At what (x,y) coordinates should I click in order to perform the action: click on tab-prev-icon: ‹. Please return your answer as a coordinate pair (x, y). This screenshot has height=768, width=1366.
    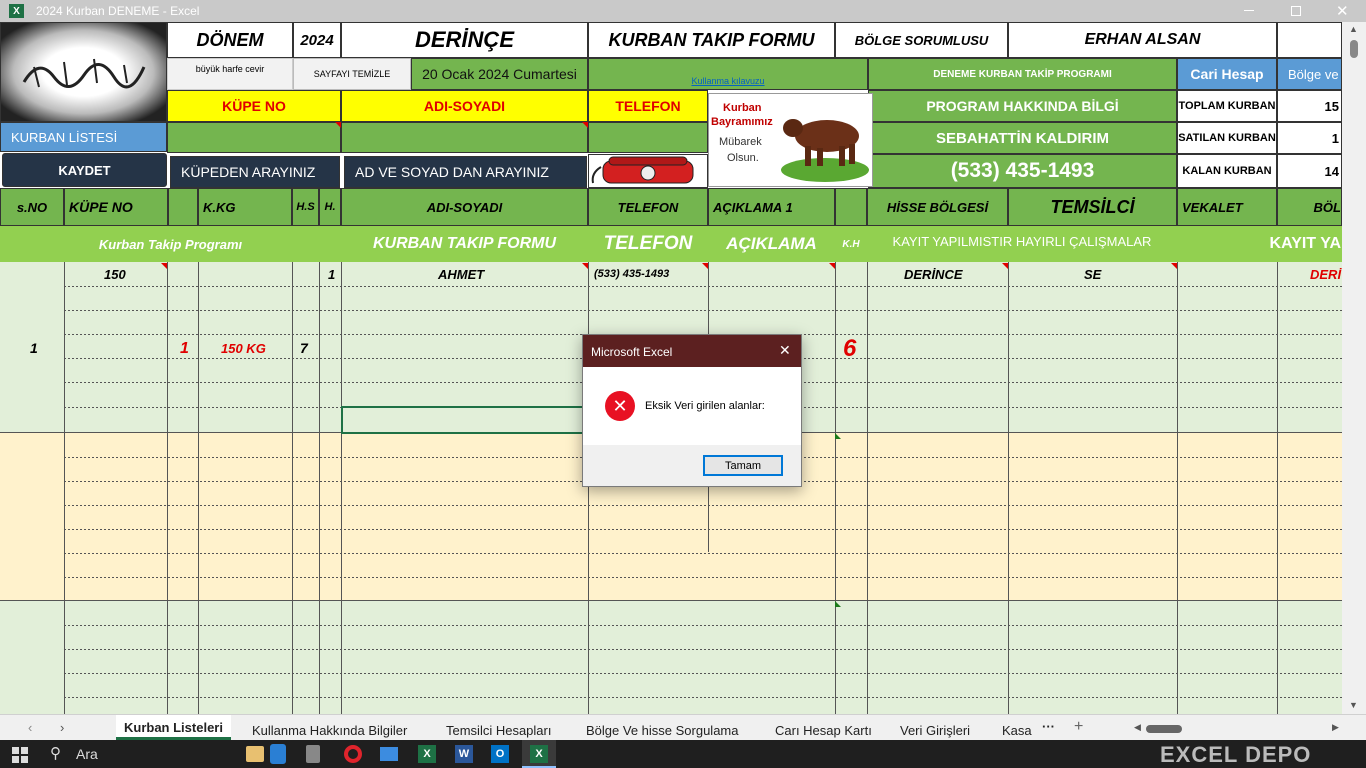
    Looking at the image, I should click on (30, 727).